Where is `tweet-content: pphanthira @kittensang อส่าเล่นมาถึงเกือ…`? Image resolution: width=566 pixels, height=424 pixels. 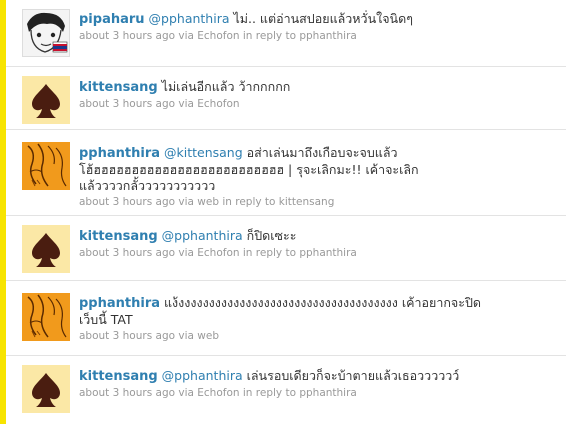
tweet-content: pphanthira @kittensang อส่าเล่นมาถึงเกือ… is located at coordinates (259, 177).